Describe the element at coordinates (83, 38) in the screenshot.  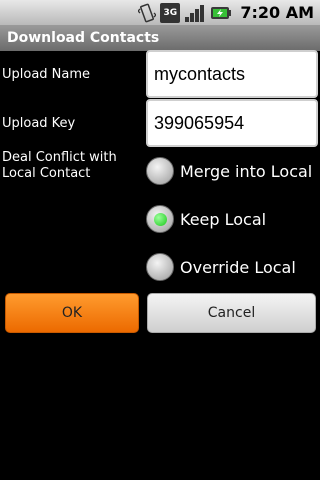
I see `page-title: Download Contacts` at that location.